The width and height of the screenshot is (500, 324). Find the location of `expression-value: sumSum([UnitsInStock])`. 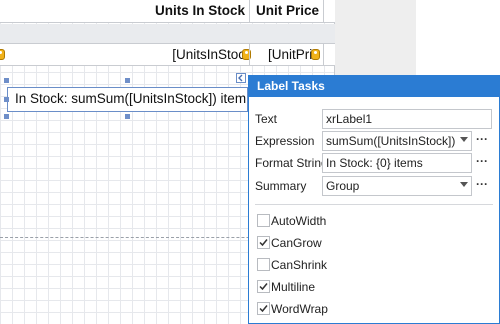

expression-value: sumSum([UnitsInStock]) is located at coordinates (391, 141).